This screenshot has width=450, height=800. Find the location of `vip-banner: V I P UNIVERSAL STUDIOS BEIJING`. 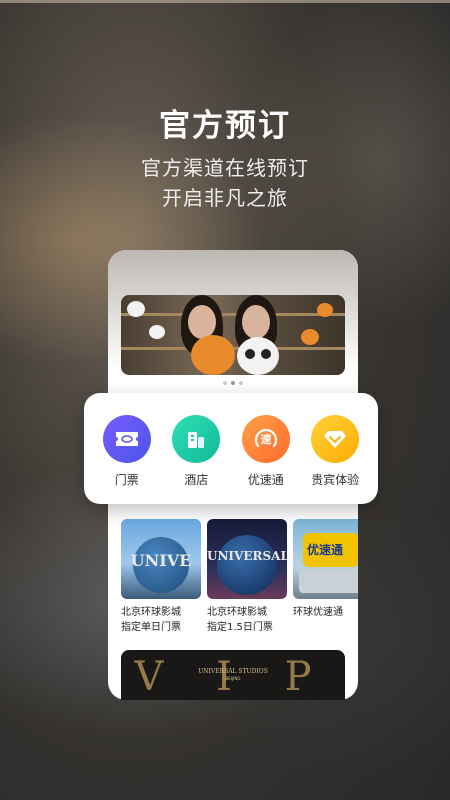

vip-banner: V I P UNIVERSAL STUDIOS BEIJING is located at coordinates (233, 675).